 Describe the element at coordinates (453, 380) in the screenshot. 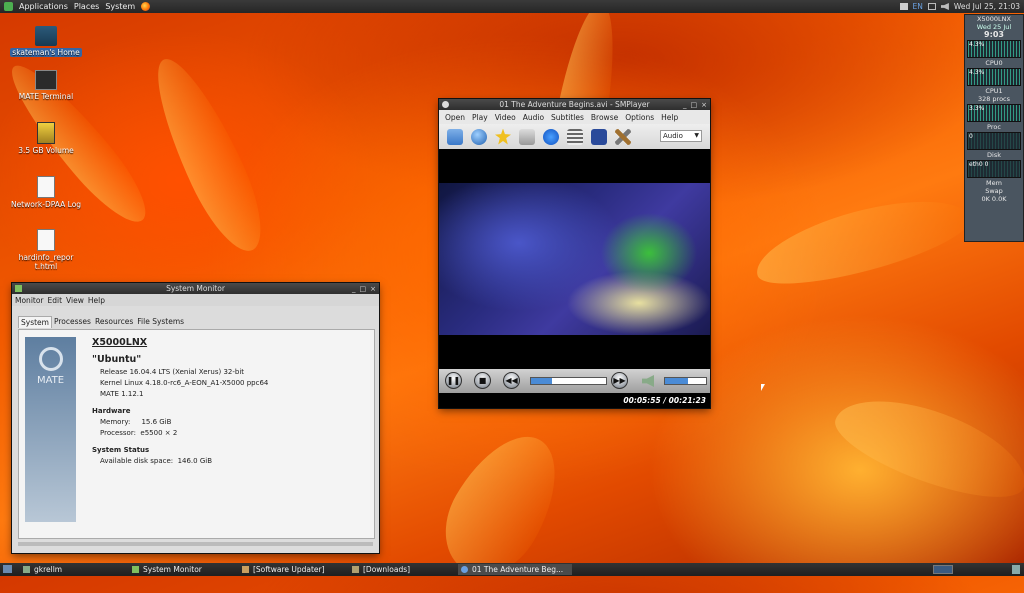

I see `pause-button: ❚❚` at that location.